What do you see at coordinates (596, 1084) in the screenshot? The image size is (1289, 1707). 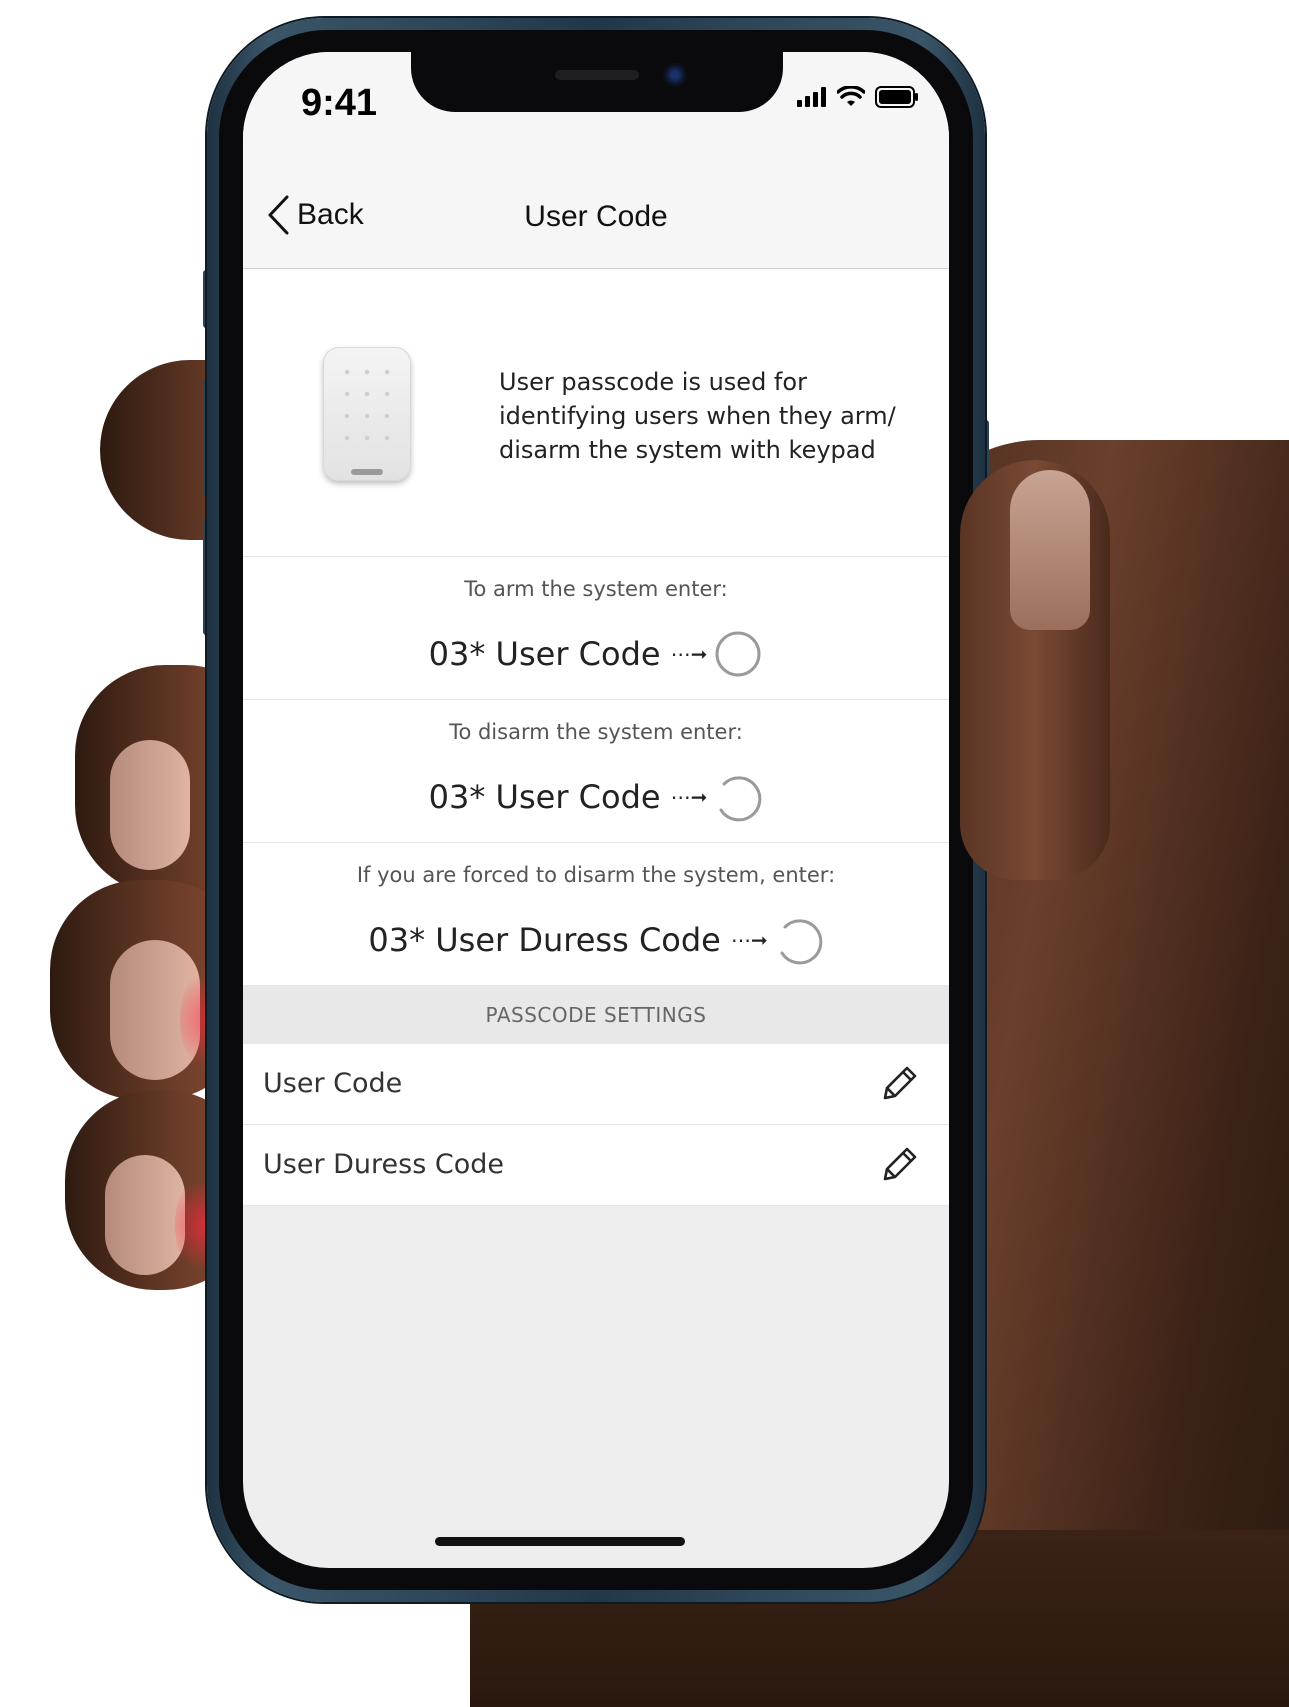 I see `setting-row-user-code: User Code` at bounding box center [596, 1084].